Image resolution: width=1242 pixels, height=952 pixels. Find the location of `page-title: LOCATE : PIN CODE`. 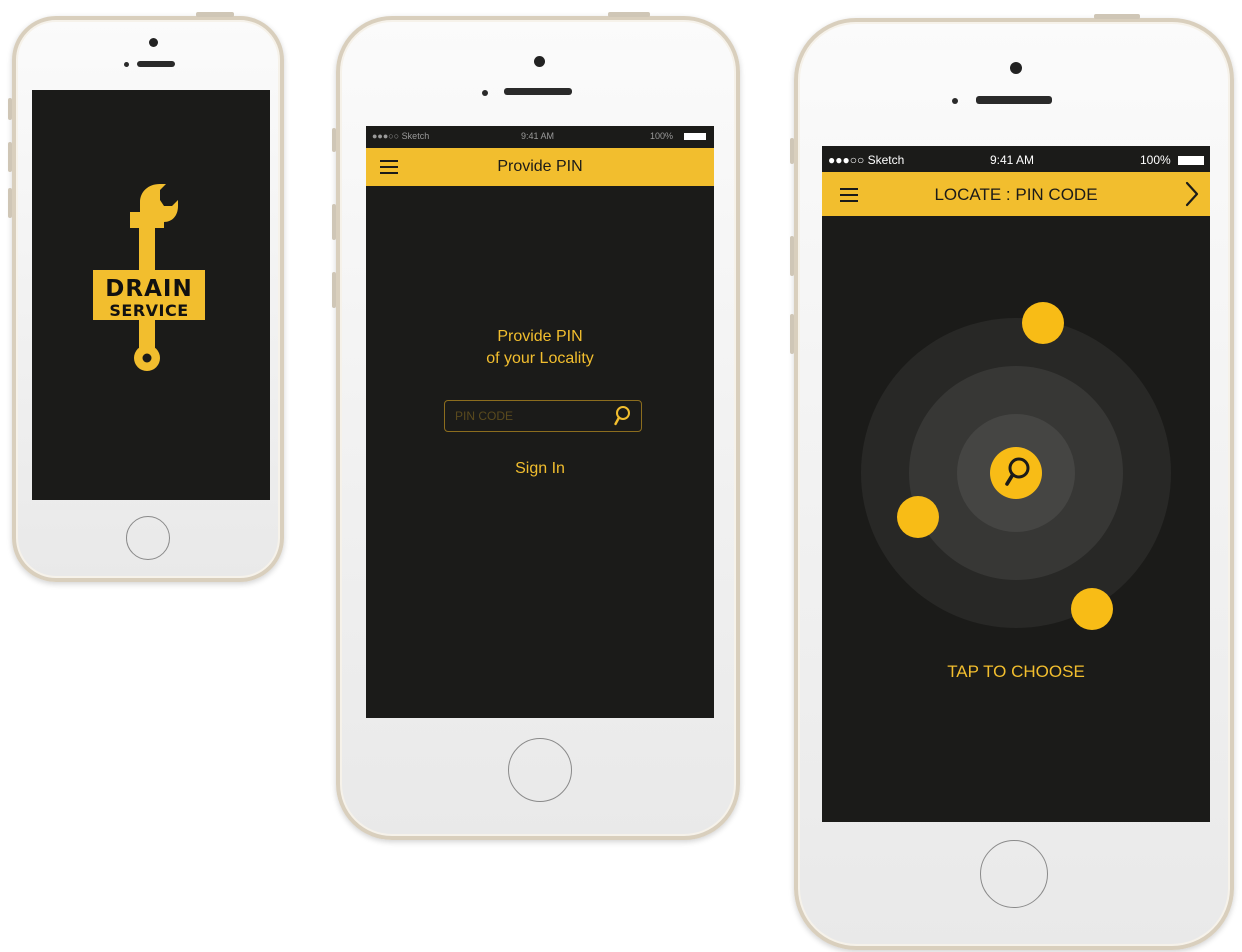

page-title: LOCATE : PIN CODE is located at coordinates (1016, 194).